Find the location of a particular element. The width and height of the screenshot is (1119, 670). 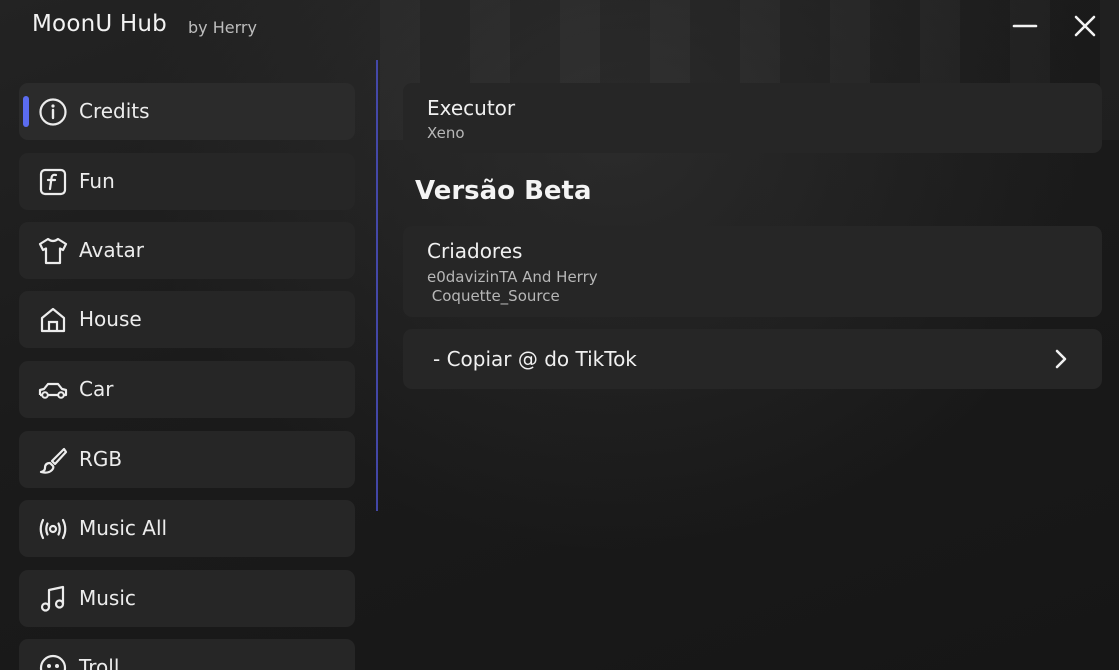

close-button is located at coordinates (1085, 26).